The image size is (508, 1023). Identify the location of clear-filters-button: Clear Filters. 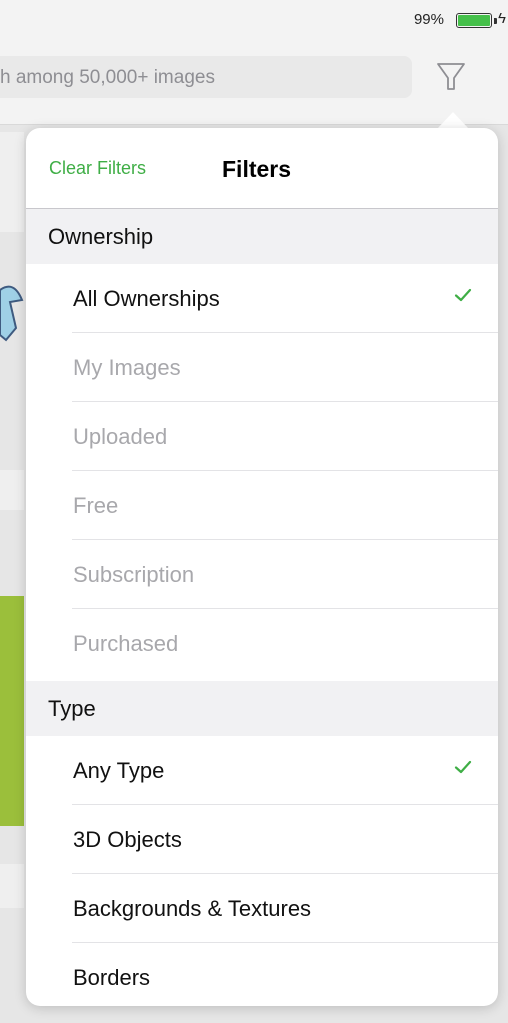
(97, 168).